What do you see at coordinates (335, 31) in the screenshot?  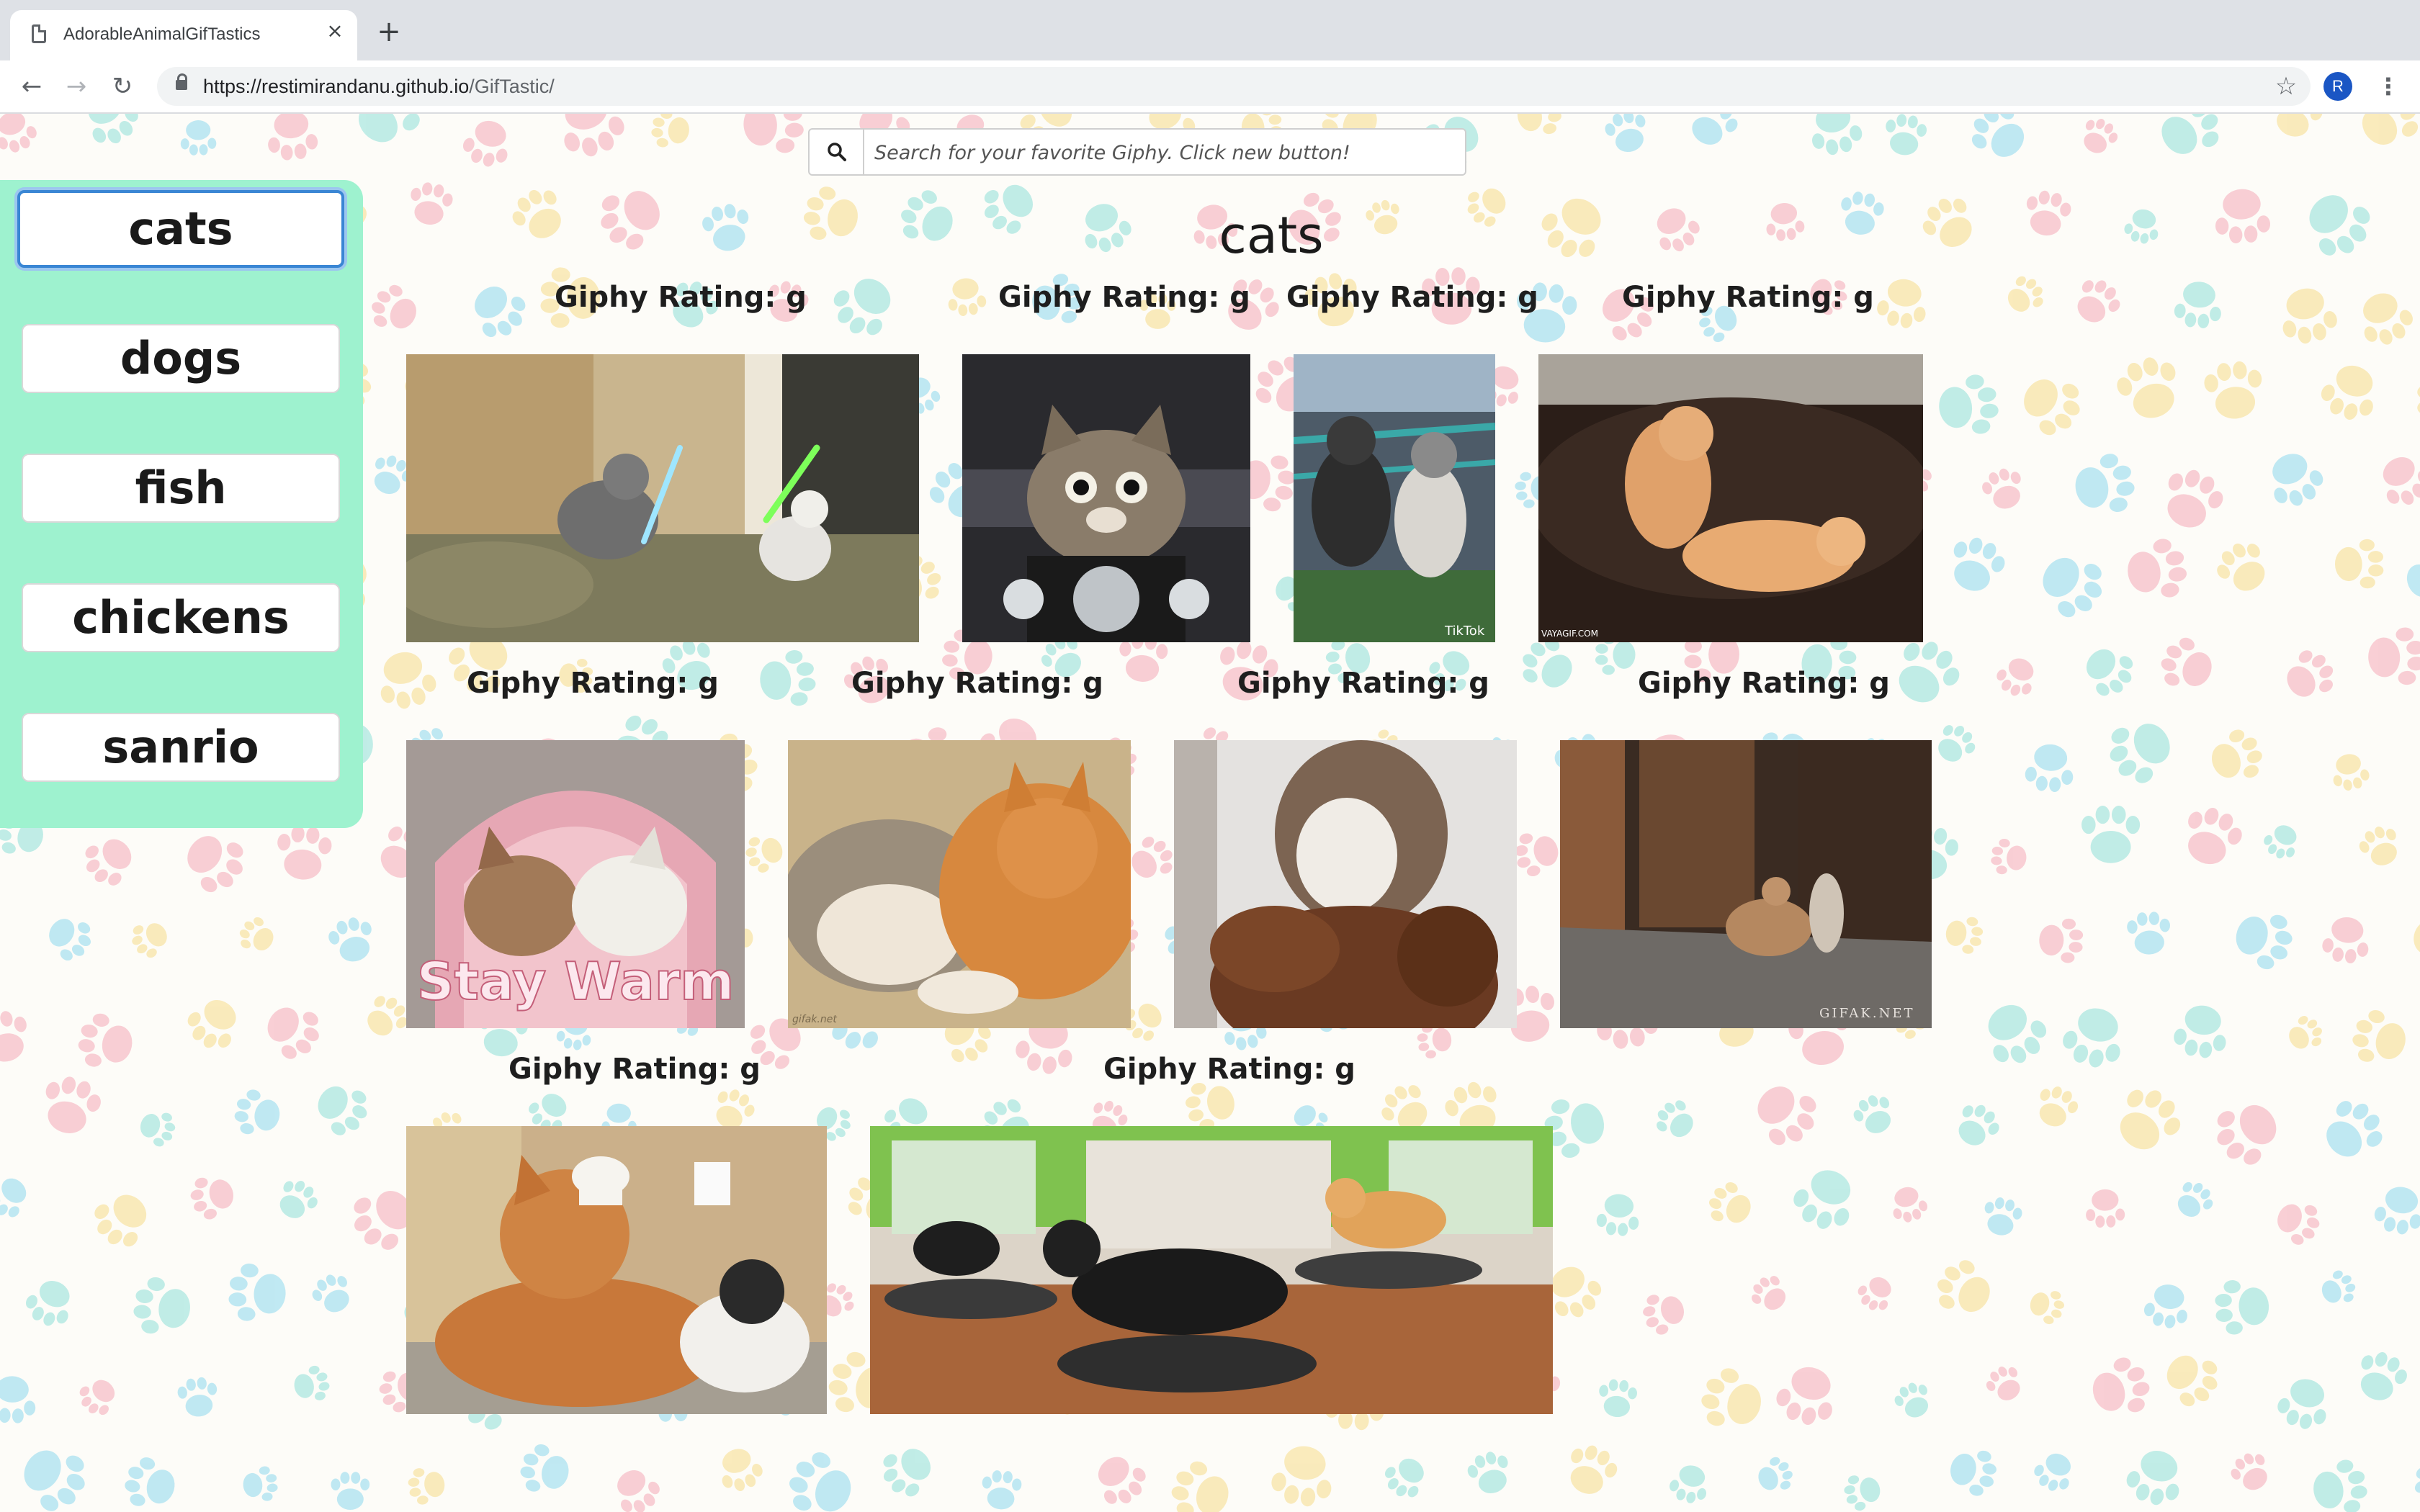 I see `close-tab-icon: ×` at bounding box center [335, 31].